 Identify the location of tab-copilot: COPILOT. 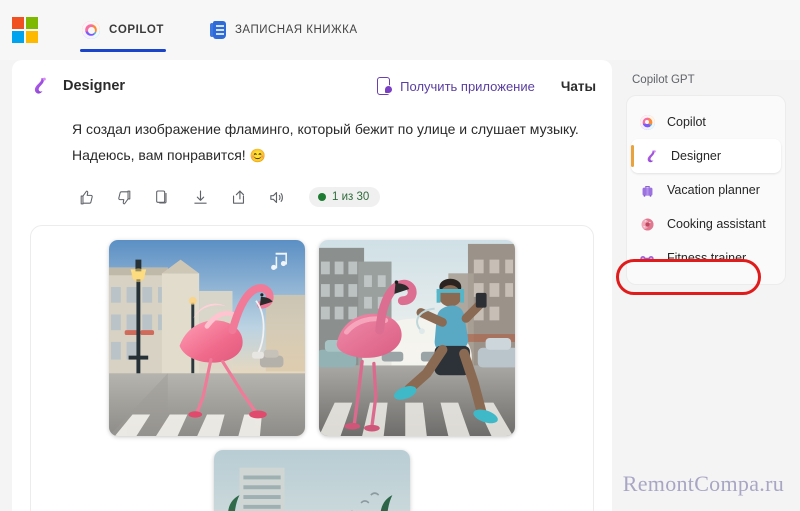
(123, 30).